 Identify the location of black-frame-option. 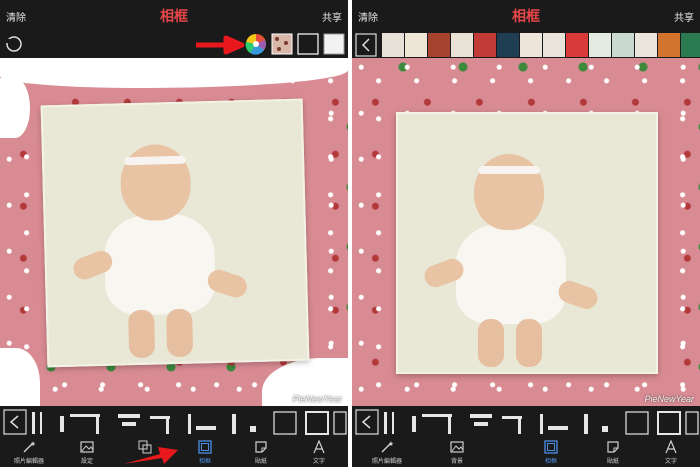
(308, 44).